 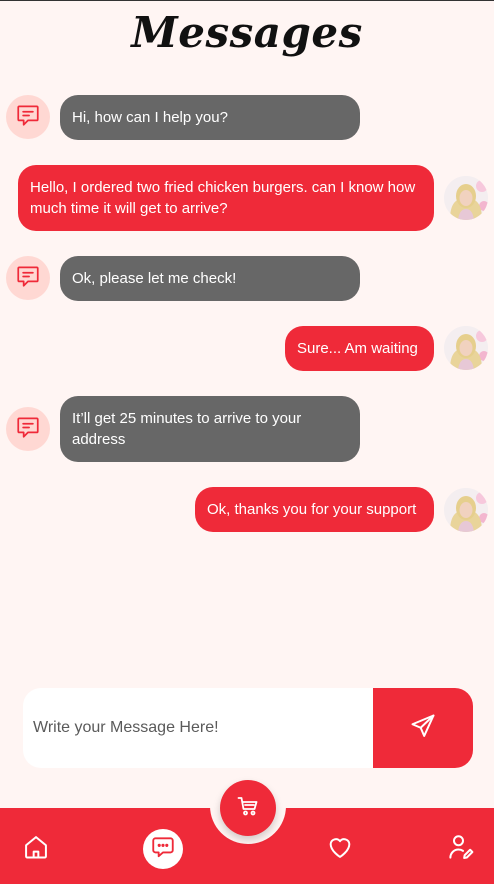 I want to click on page-title: Messages, so click(x=247, y=32).